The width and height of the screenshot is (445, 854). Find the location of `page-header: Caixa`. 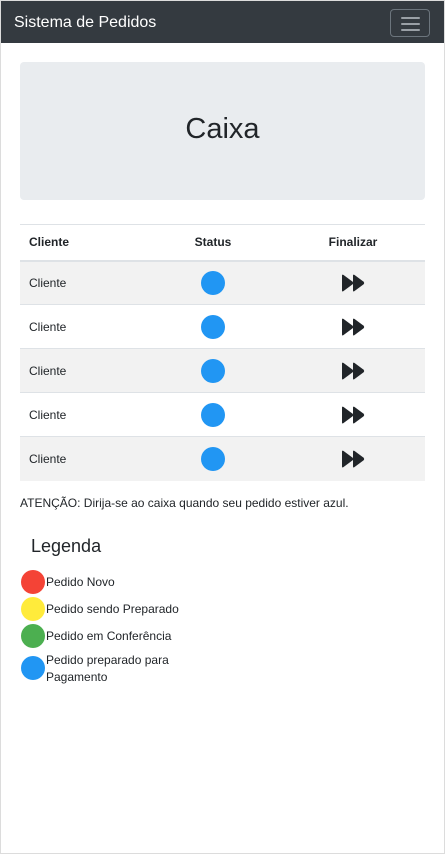

page-header: Caixa is located at coordinates (222, 131).